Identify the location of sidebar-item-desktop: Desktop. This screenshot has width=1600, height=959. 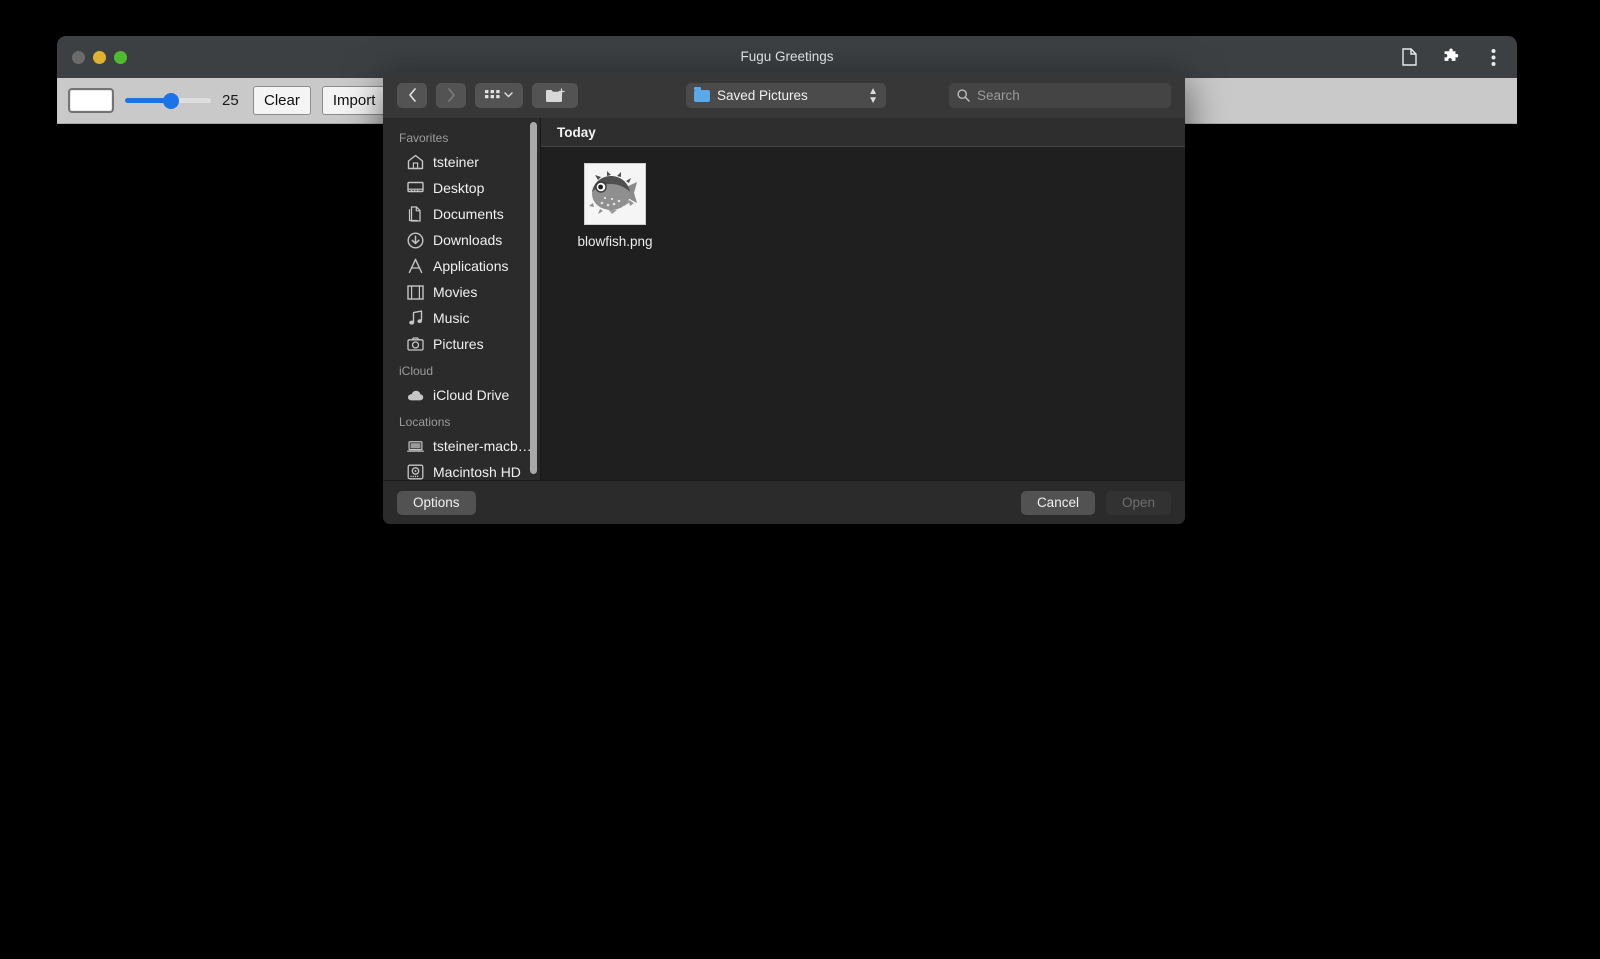
(461, 188).